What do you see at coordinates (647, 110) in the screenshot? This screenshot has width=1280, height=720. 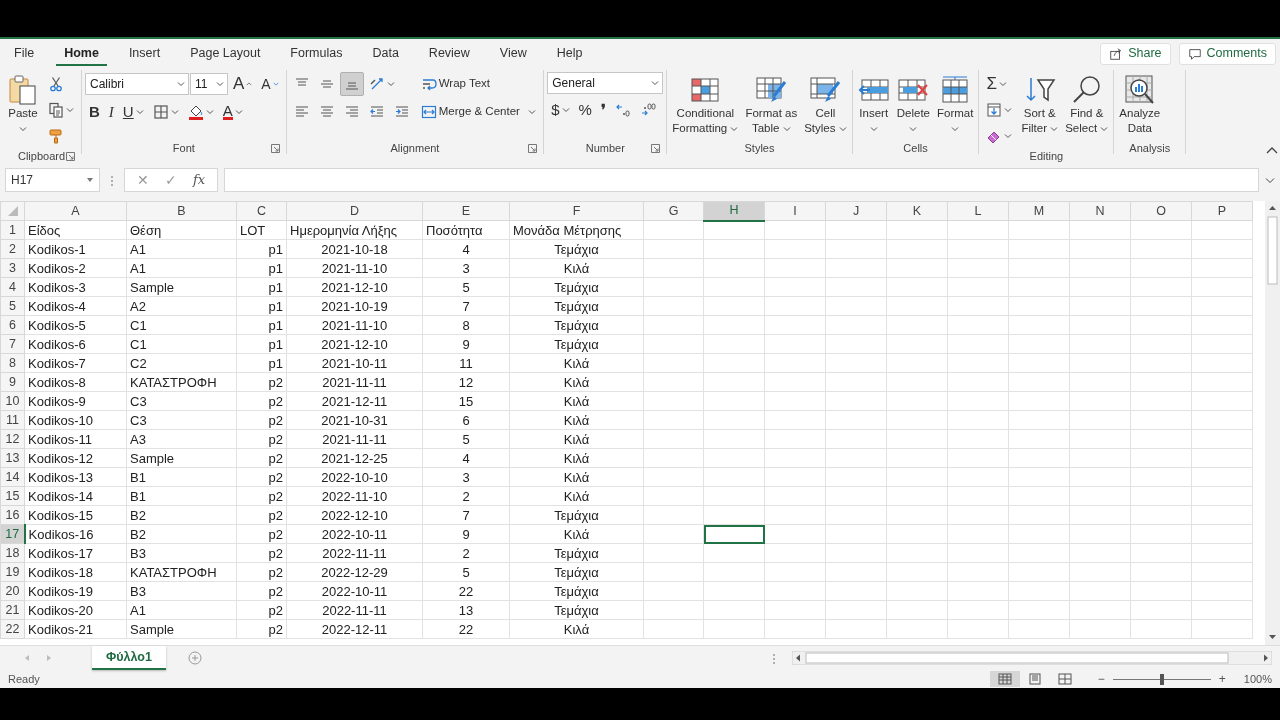 I see `decimal-right-icon` at bounding box center [647, 110].